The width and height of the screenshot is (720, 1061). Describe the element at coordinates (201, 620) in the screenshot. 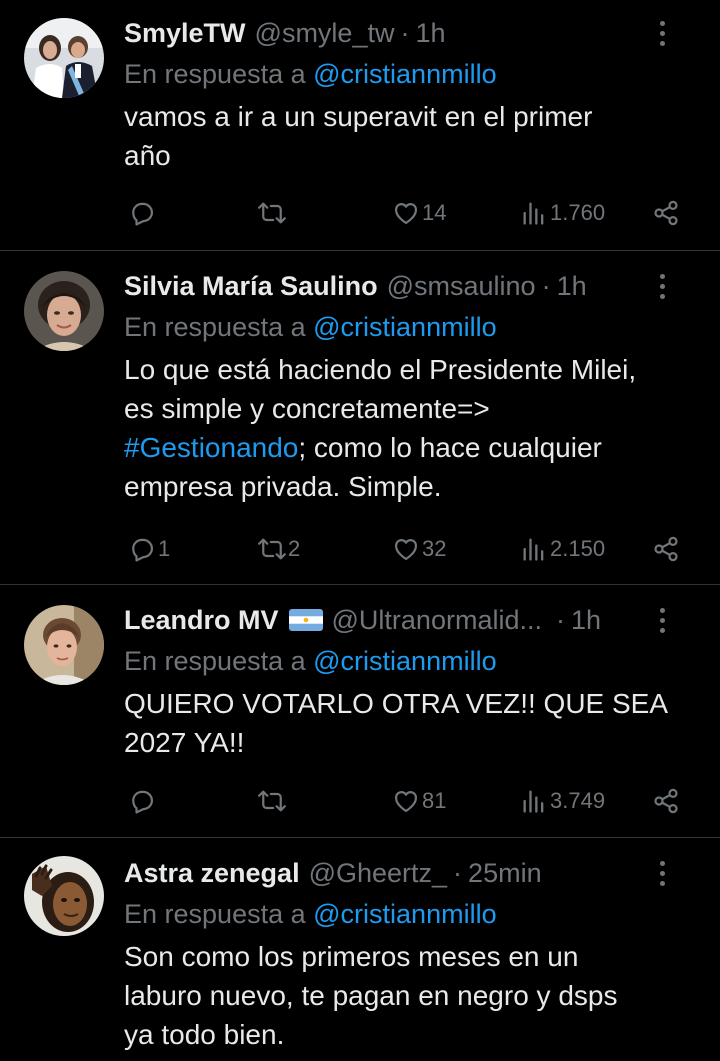

I see `author-name: Leandro MV` at that location.